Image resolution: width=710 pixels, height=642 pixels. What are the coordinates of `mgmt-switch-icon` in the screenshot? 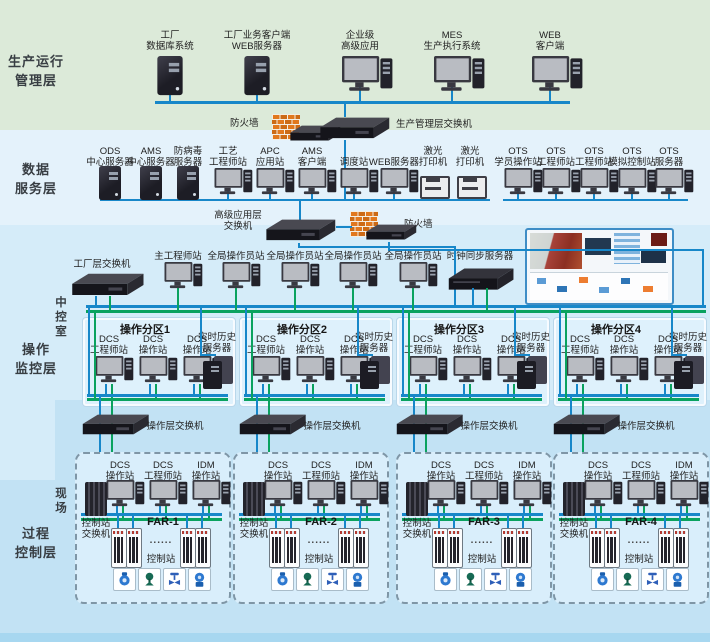 It's located at (353, 131).